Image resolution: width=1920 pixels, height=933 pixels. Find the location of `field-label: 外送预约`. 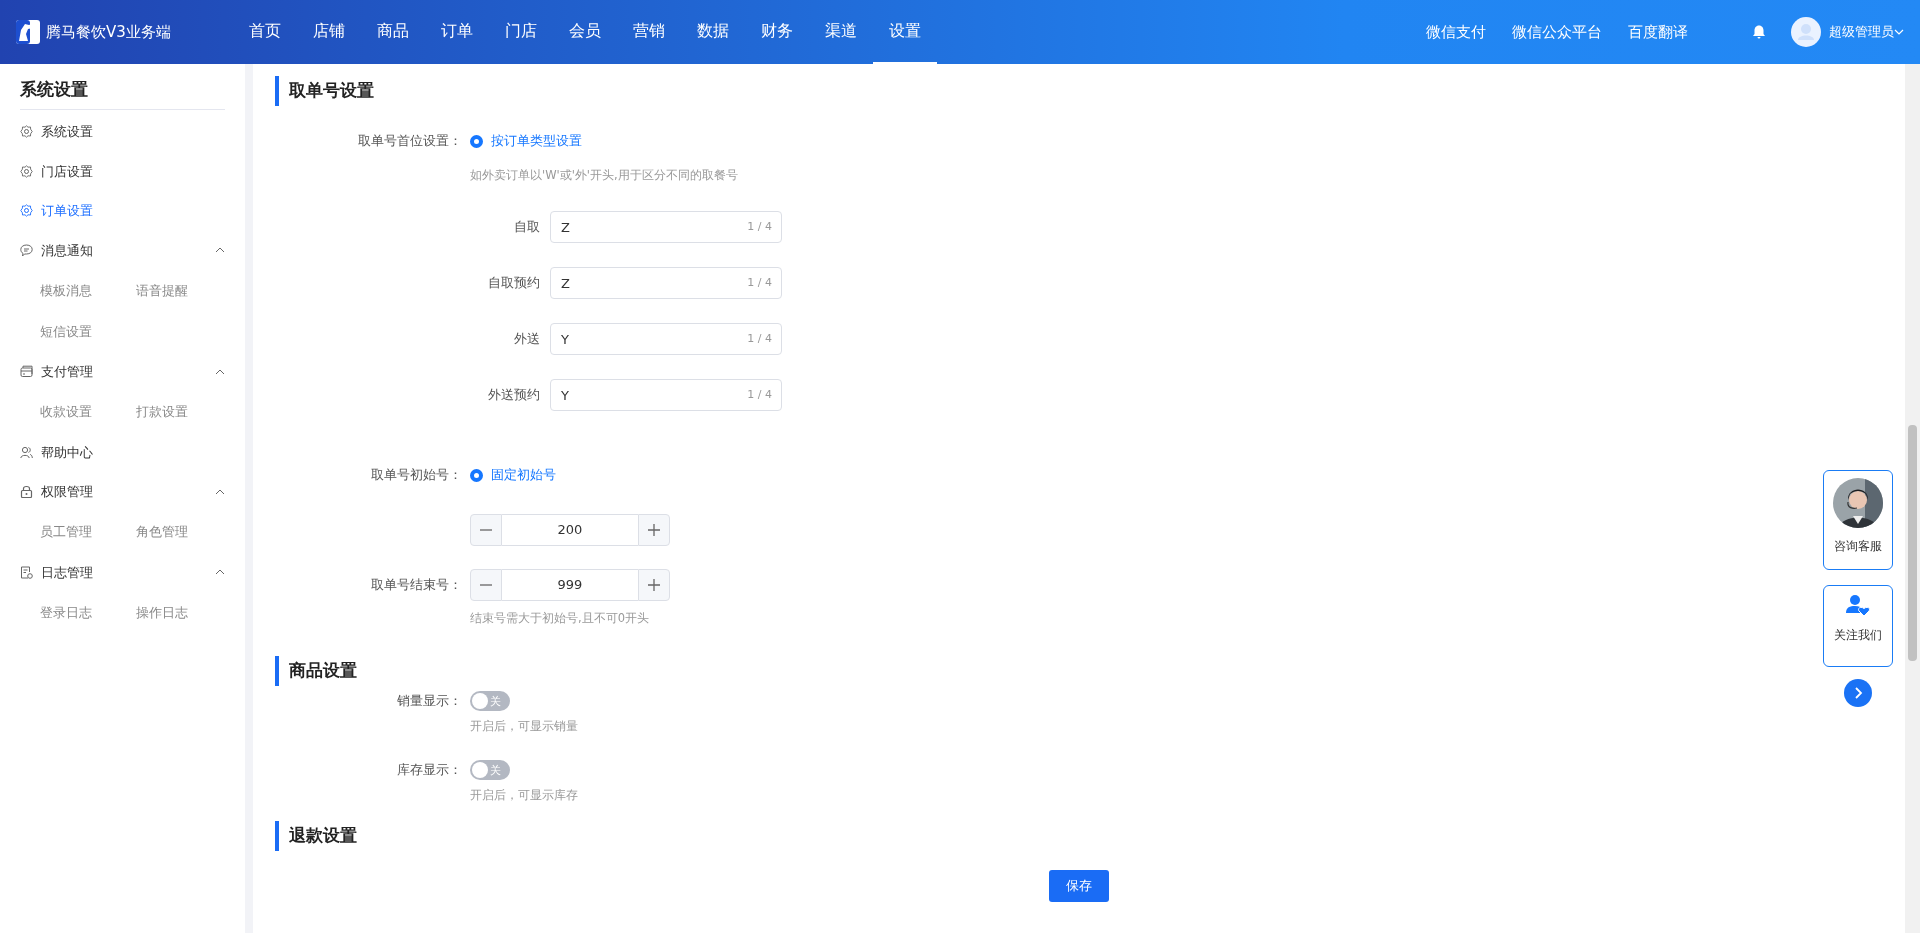

field-label: 外送预约 is located at coordinates (513, 395).